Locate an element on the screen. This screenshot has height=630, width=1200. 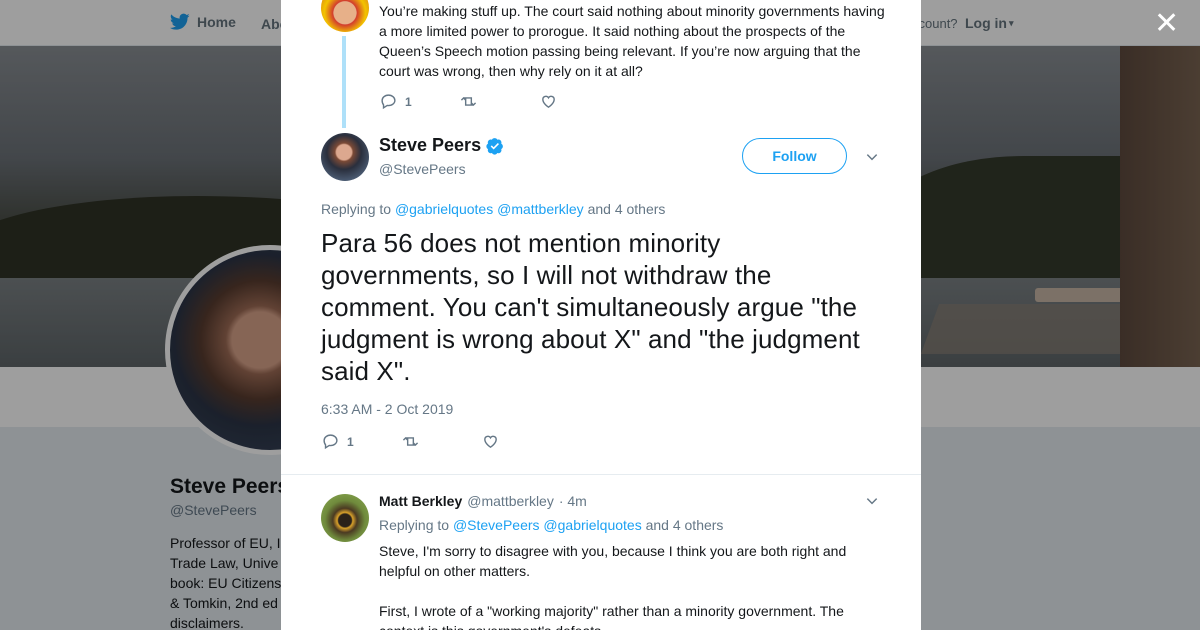
mention-link: @StevePeers is located at coordinates (496, 525).